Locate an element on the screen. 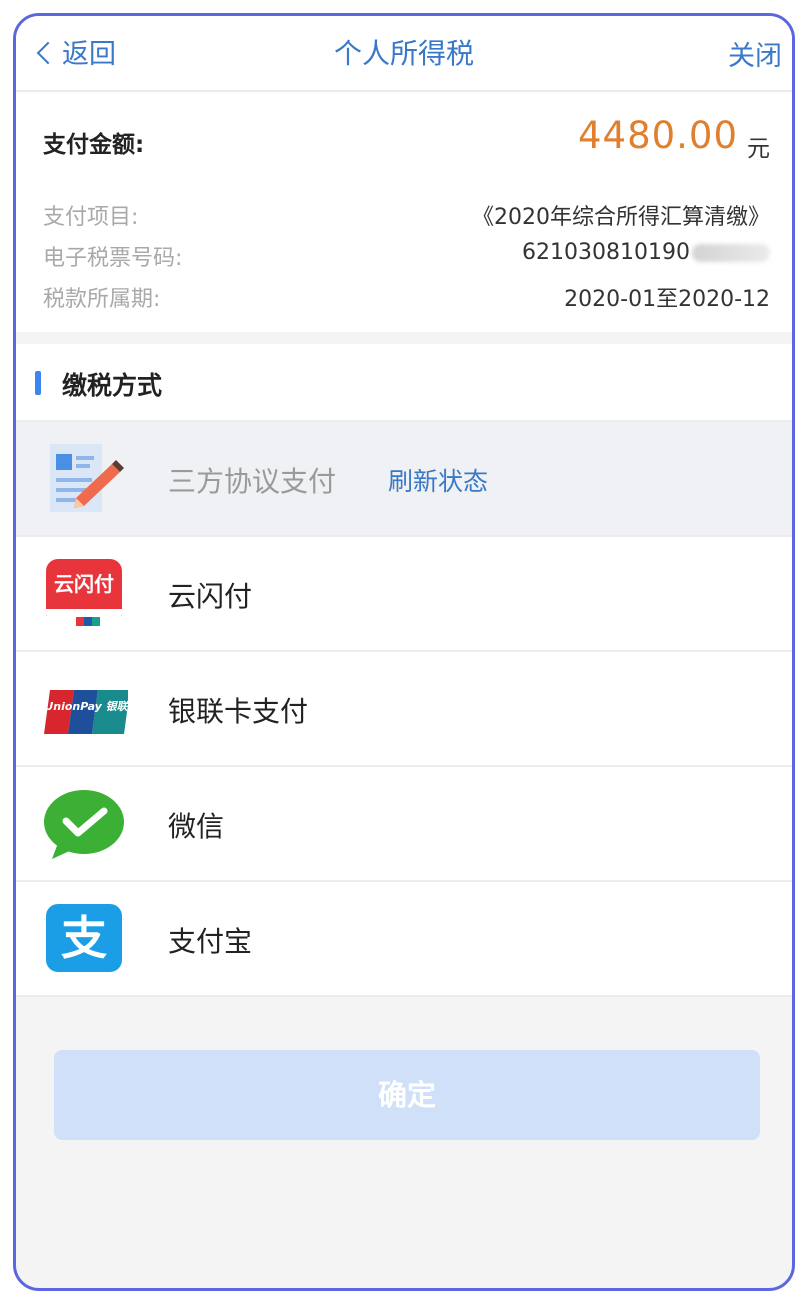  method-label: 云闪付 is located at coordinates (210, 596).